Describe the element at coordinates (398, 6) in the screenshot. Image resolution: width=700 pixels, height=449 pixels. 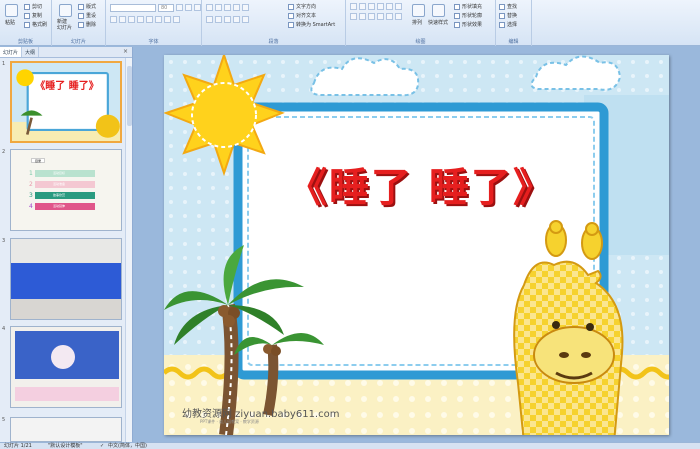
I see `star-shape-icon` at that location.